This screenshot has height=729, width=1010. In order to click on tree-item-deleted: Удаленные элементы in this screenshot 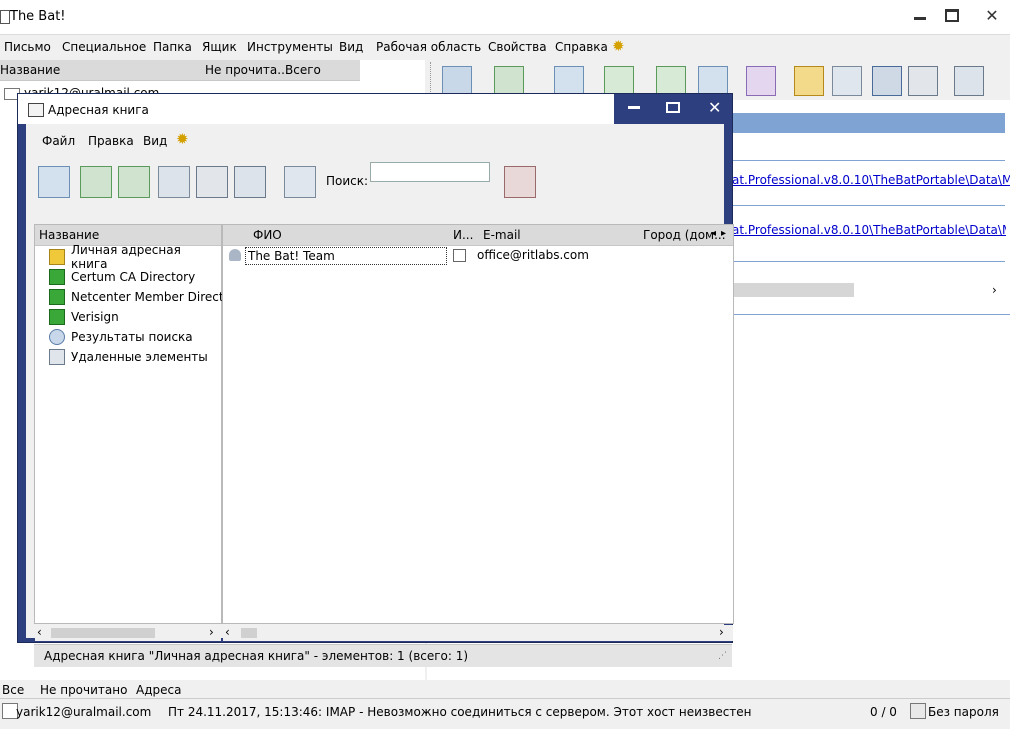, I will do `click(128, 357)`.